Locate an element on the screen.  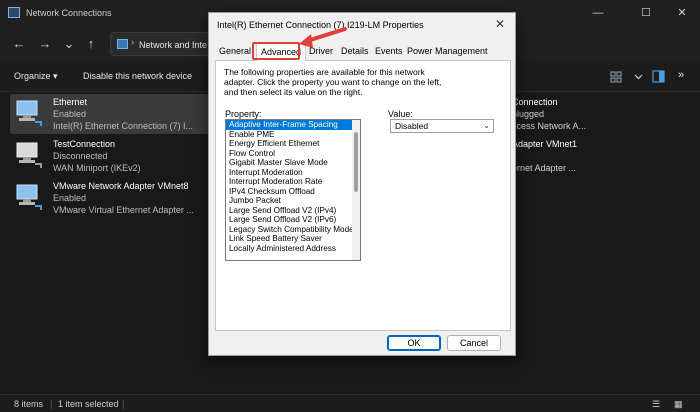
annotation-arrow-icon is located at coordinates (323, 37).